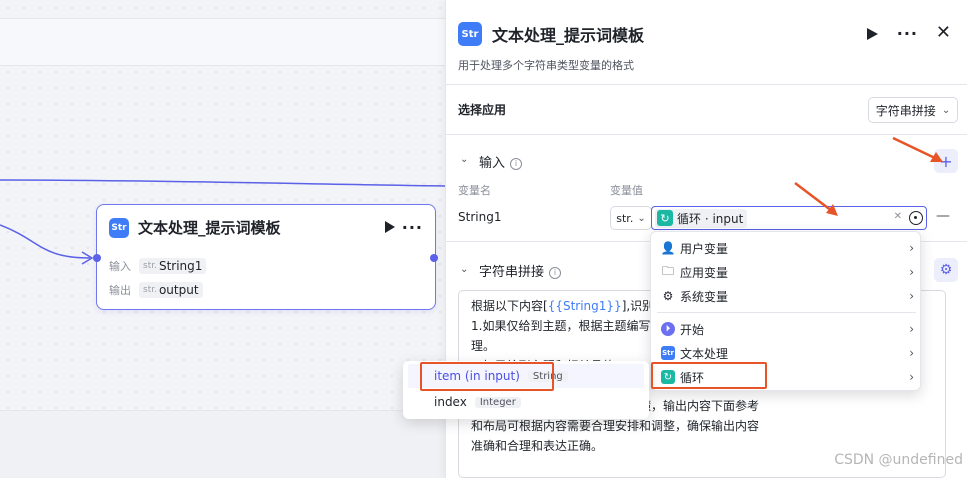  What do you see at coordinates (568, 35) in the screenshot?
I see `panel-title: 文本处理_提示词模板` at bounding box center [568, 35].